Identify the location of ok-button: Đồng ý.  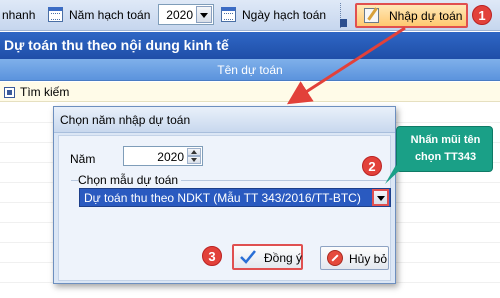
(267, 257).